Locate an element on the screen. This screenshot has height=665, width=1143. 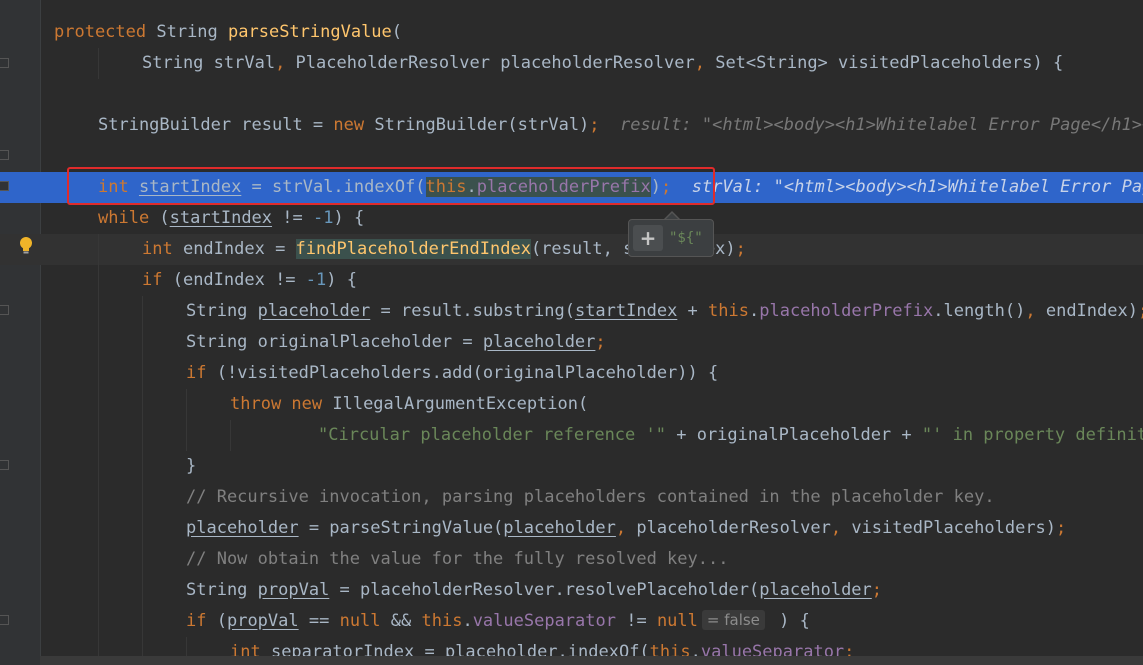
code-token: new is located at coordinates (354, 125).